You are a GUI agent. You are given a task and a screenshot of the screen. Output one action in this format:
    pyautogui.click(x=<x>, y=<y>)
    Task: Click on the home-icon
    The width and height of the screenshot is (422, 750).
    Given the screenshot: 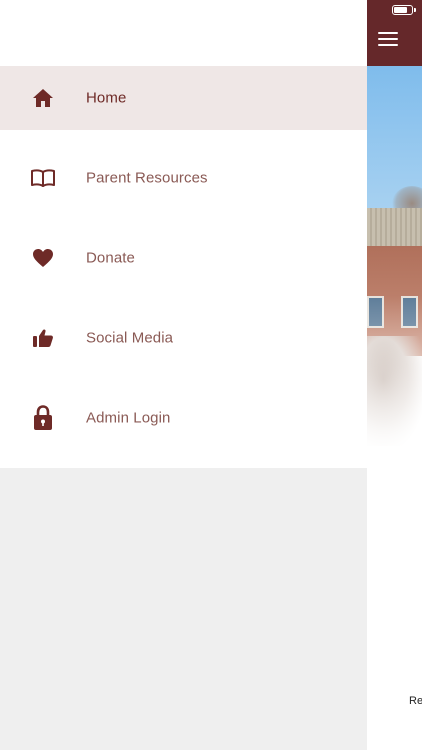 What is the action you would take?
    pyautogui.click(x=43, y=98)
    